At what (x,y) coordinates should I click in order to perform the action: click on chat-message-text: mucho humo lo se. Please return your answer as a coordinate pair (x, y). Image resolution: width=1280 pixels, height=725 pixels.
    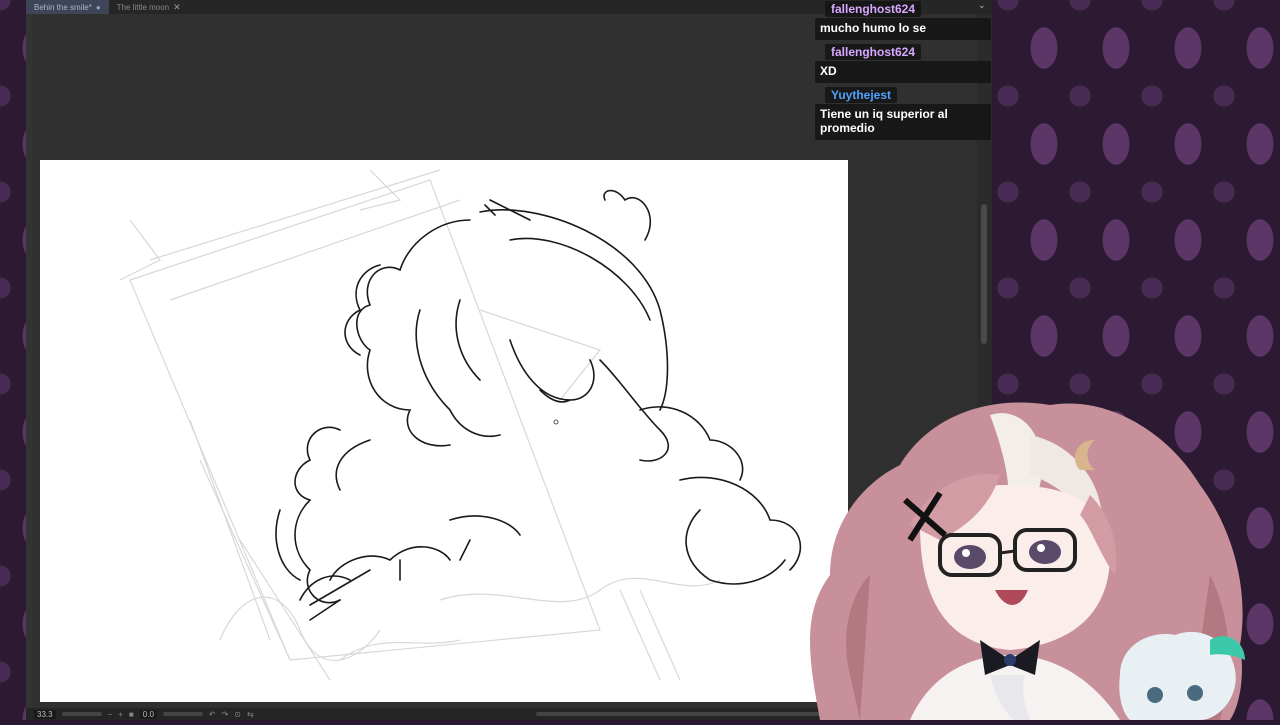
    Looking at the image, I should click on (903, 29).